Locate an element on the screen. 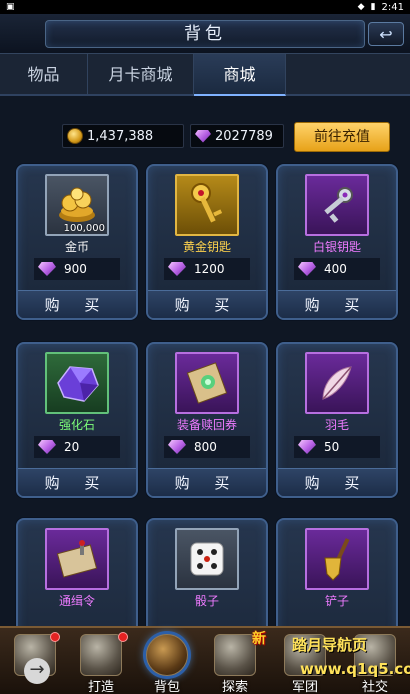  nav-label: 军团 is located at coordinates (304, 687).